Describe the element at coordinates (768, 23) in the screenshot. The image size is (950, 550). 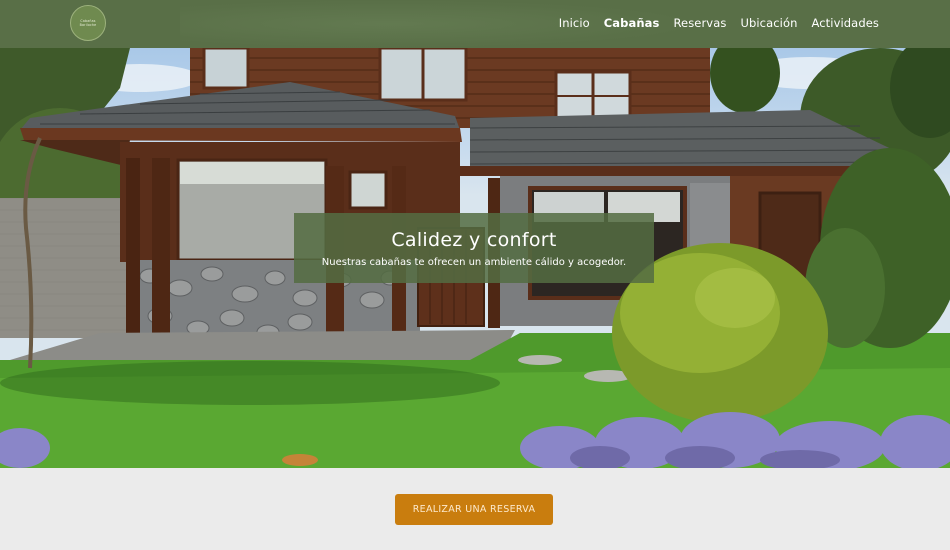
I see `nav-link-ubicacion: Ubicación` at that location.